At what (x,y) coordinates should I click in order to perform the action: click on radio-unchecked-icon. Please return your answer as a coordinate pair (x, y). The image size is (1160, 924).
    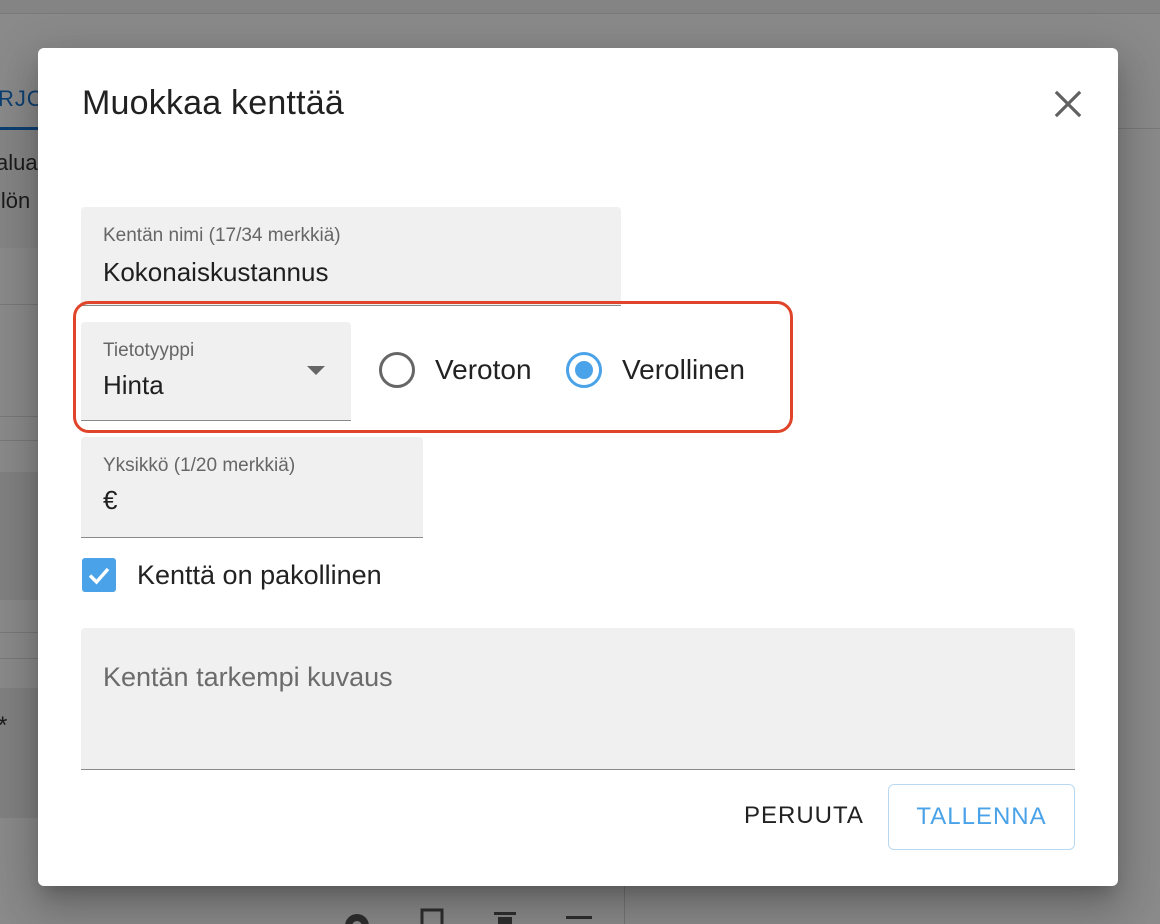
    Looking at the image, I should click on (397, 370).